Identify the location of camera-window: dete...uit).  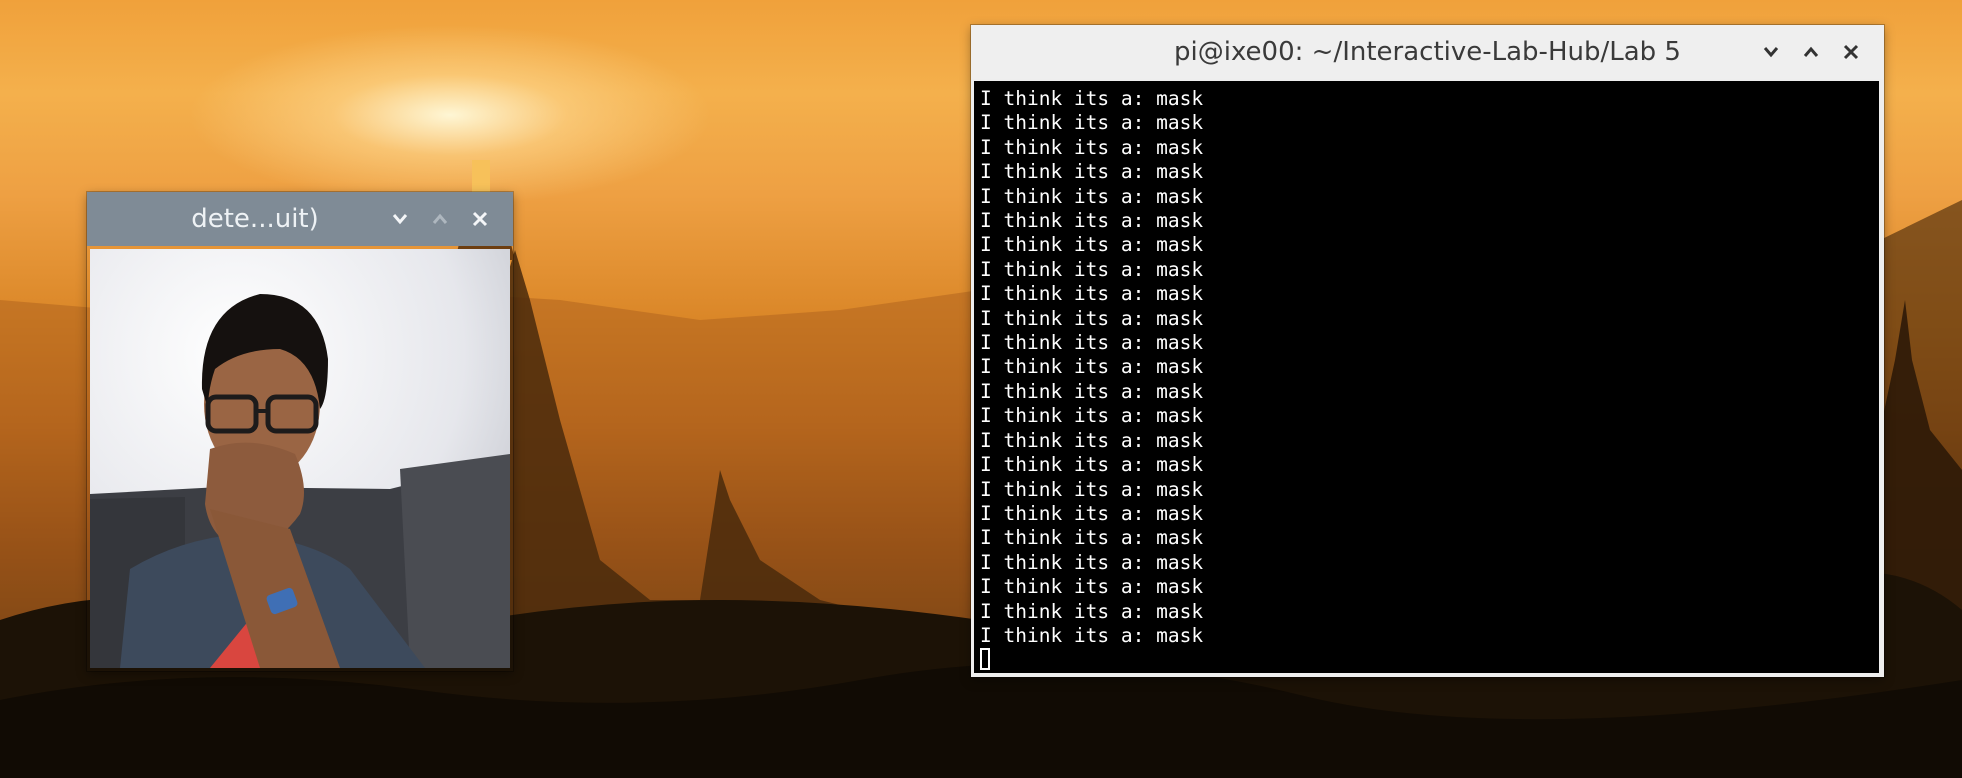
(300, 431).